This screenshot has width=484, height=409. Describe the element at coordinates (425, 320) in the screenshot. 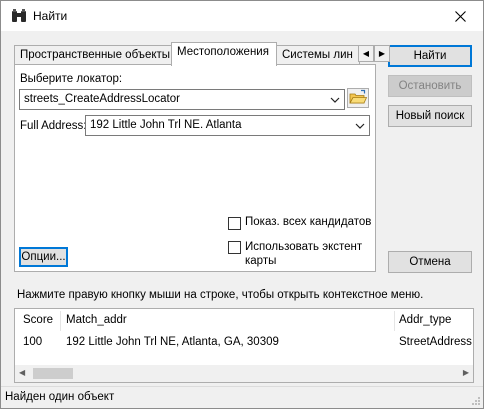

I see `column-header-addr-type: Addr_type` at that location.